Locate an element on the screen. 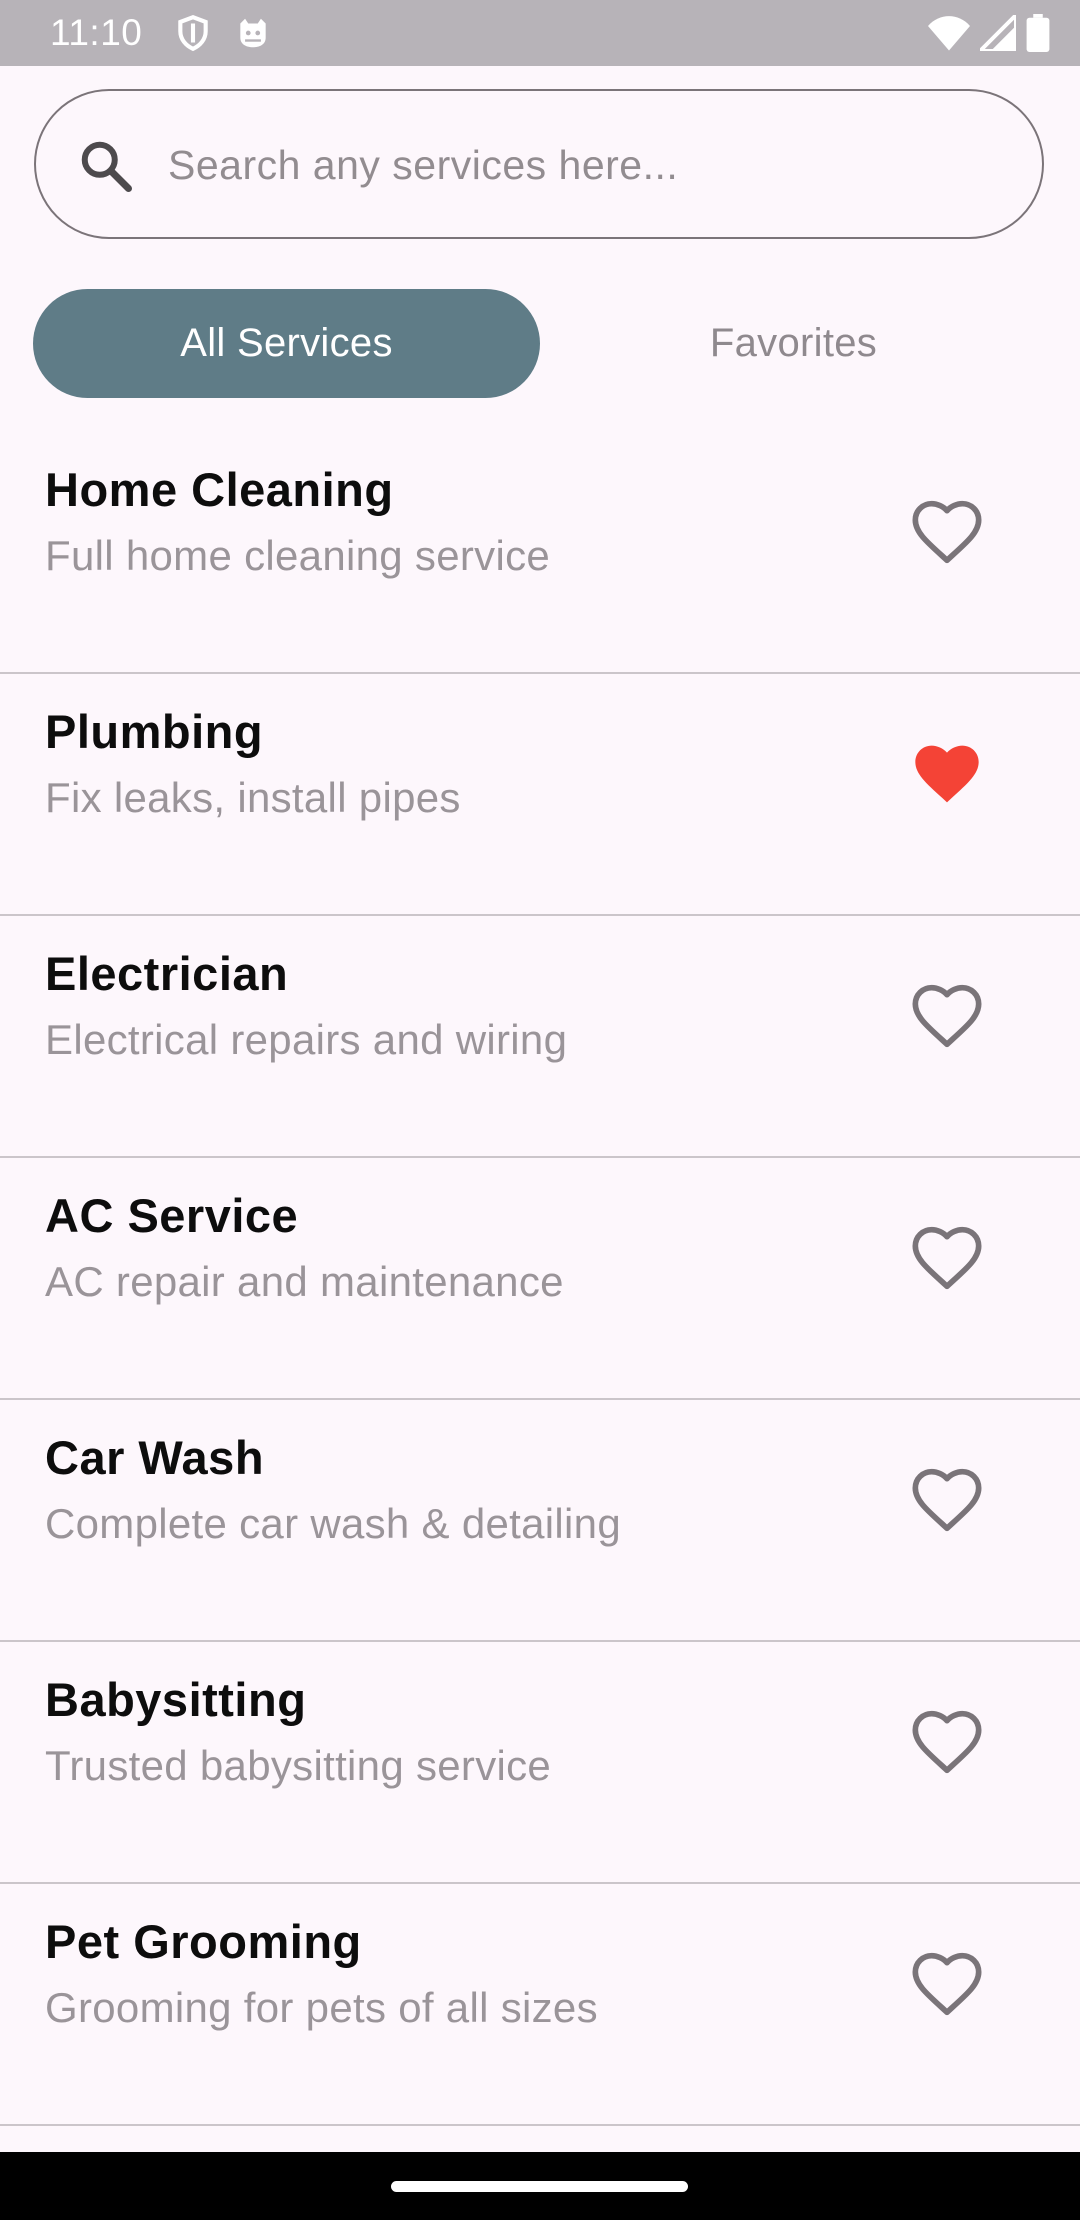 The height and width of the screenshot is (2220, 1080). list-item: Plumbing Fix leaks, install pipes is located at coordinates (540, 795).